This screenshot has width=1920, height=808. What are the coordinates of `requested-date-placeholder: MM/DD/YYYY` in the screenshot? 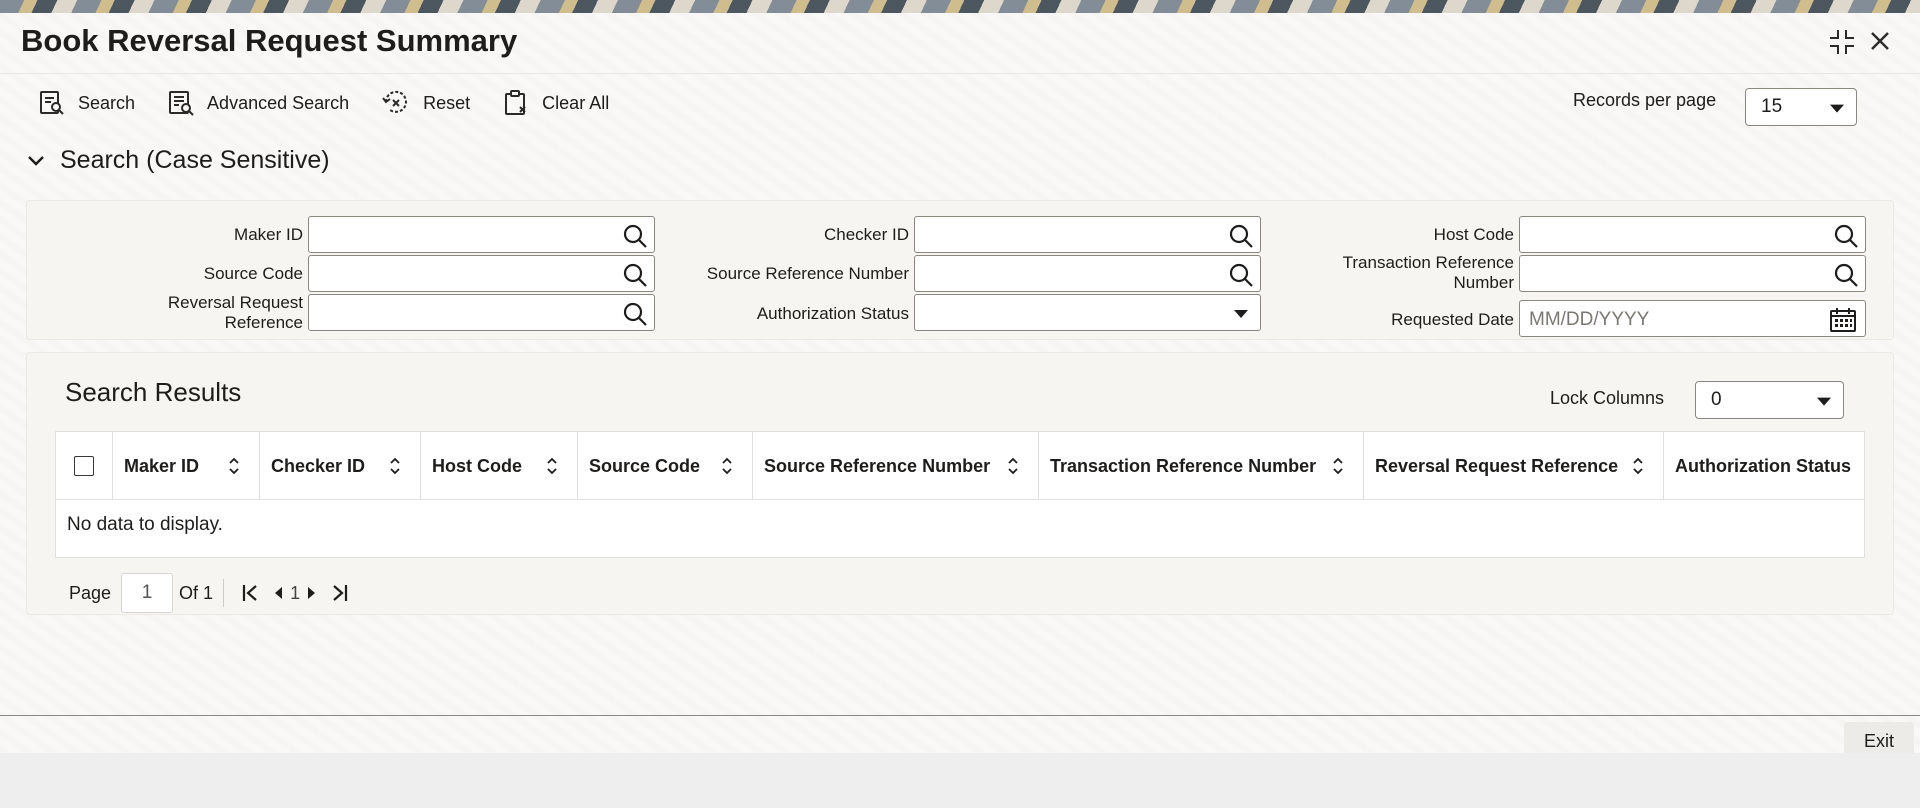 It's located at (1589, 319).